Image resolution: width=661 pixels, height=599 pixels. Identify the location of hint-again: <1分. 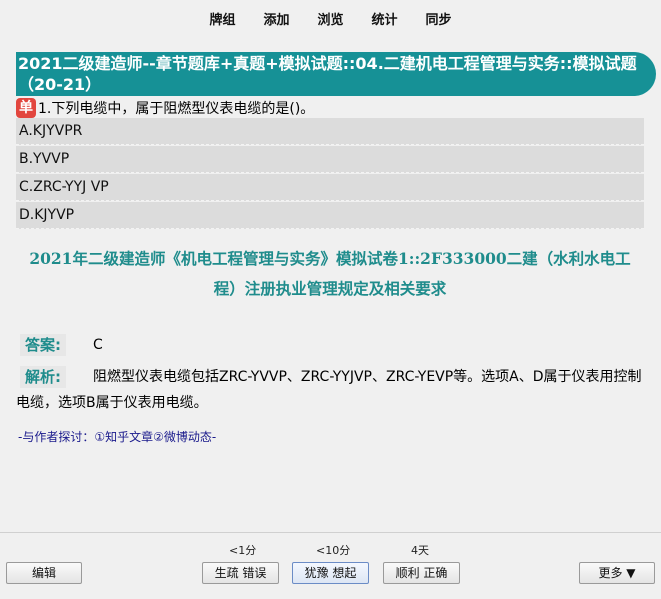
(243, 550).